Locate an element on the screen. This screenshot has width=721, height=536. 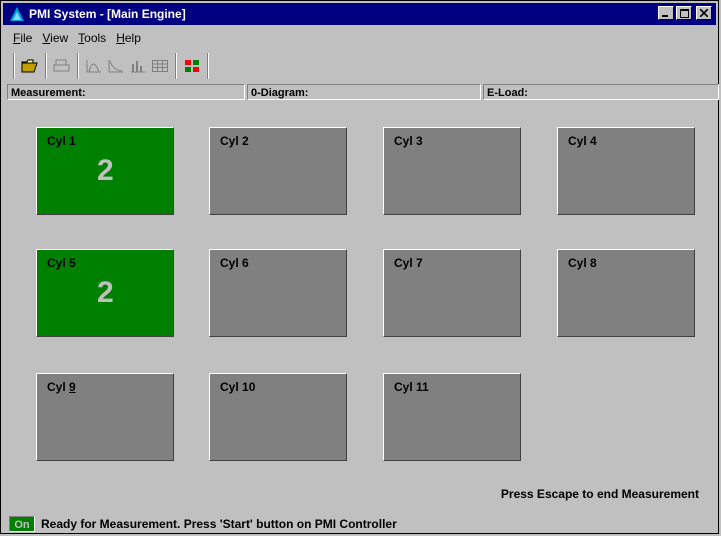
close-button is located at coordinates (704, 13).